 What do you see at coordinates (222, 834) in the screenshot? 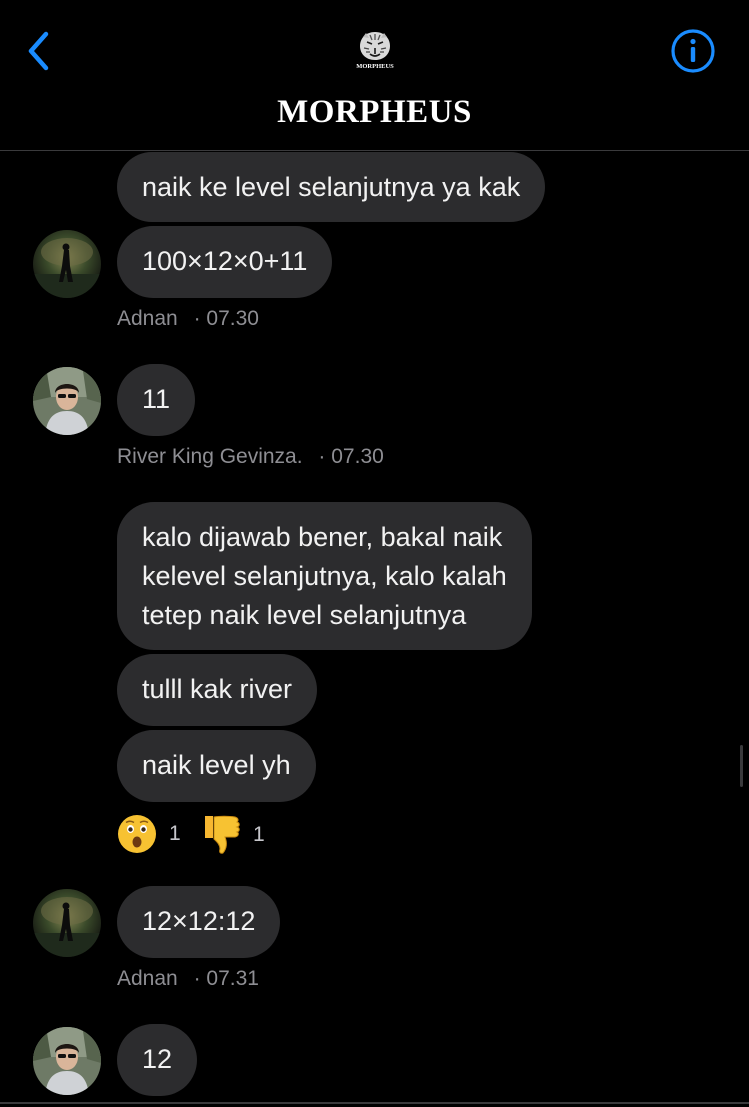
I see `thumbs-down-icon` at bounding box center [222, 834].